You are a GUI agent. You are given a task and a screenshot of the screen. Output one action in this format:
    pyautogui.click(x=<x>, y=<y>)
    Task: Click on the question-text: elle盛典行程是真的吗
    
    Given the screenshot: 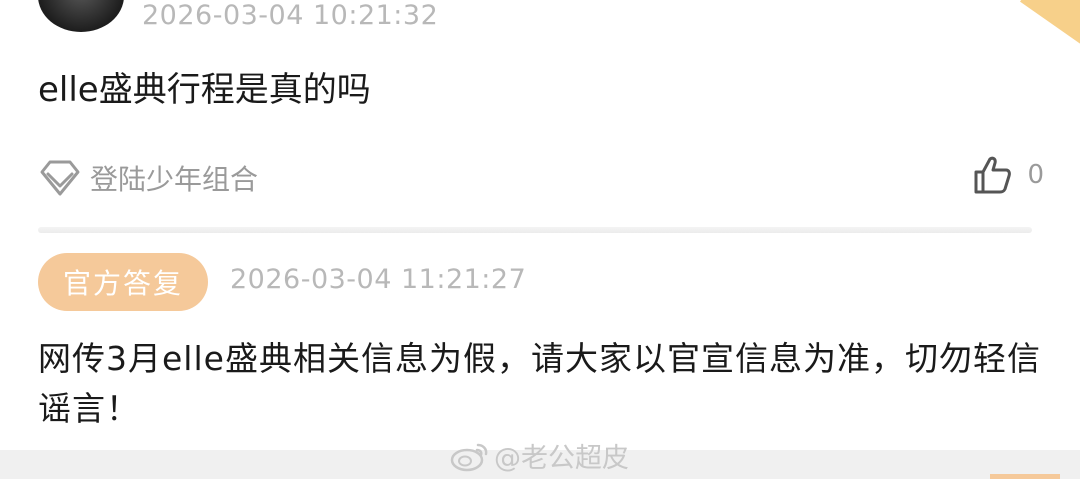 What is the action you would take?
    pyautogui.click(x=204, y=90)
    